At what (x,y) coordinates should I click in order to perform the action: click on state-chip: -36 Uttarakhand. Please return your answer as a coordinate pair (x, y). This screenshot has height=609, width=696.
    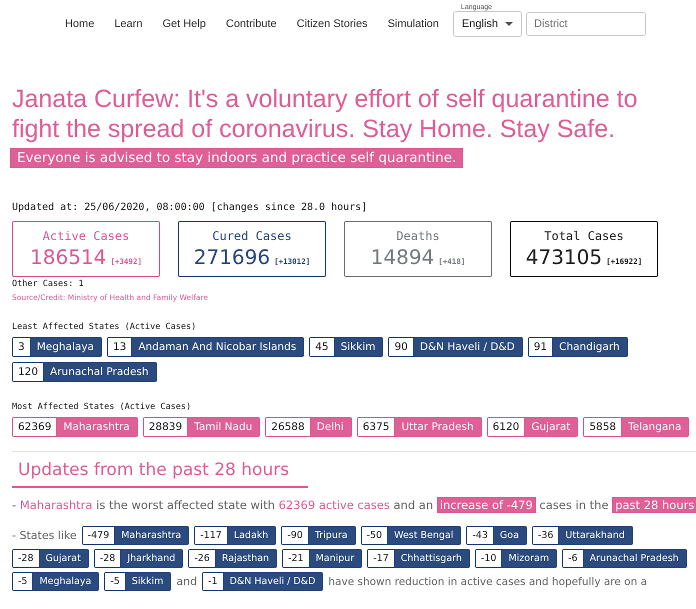
    Looking at the image, I should click on (582, 535).